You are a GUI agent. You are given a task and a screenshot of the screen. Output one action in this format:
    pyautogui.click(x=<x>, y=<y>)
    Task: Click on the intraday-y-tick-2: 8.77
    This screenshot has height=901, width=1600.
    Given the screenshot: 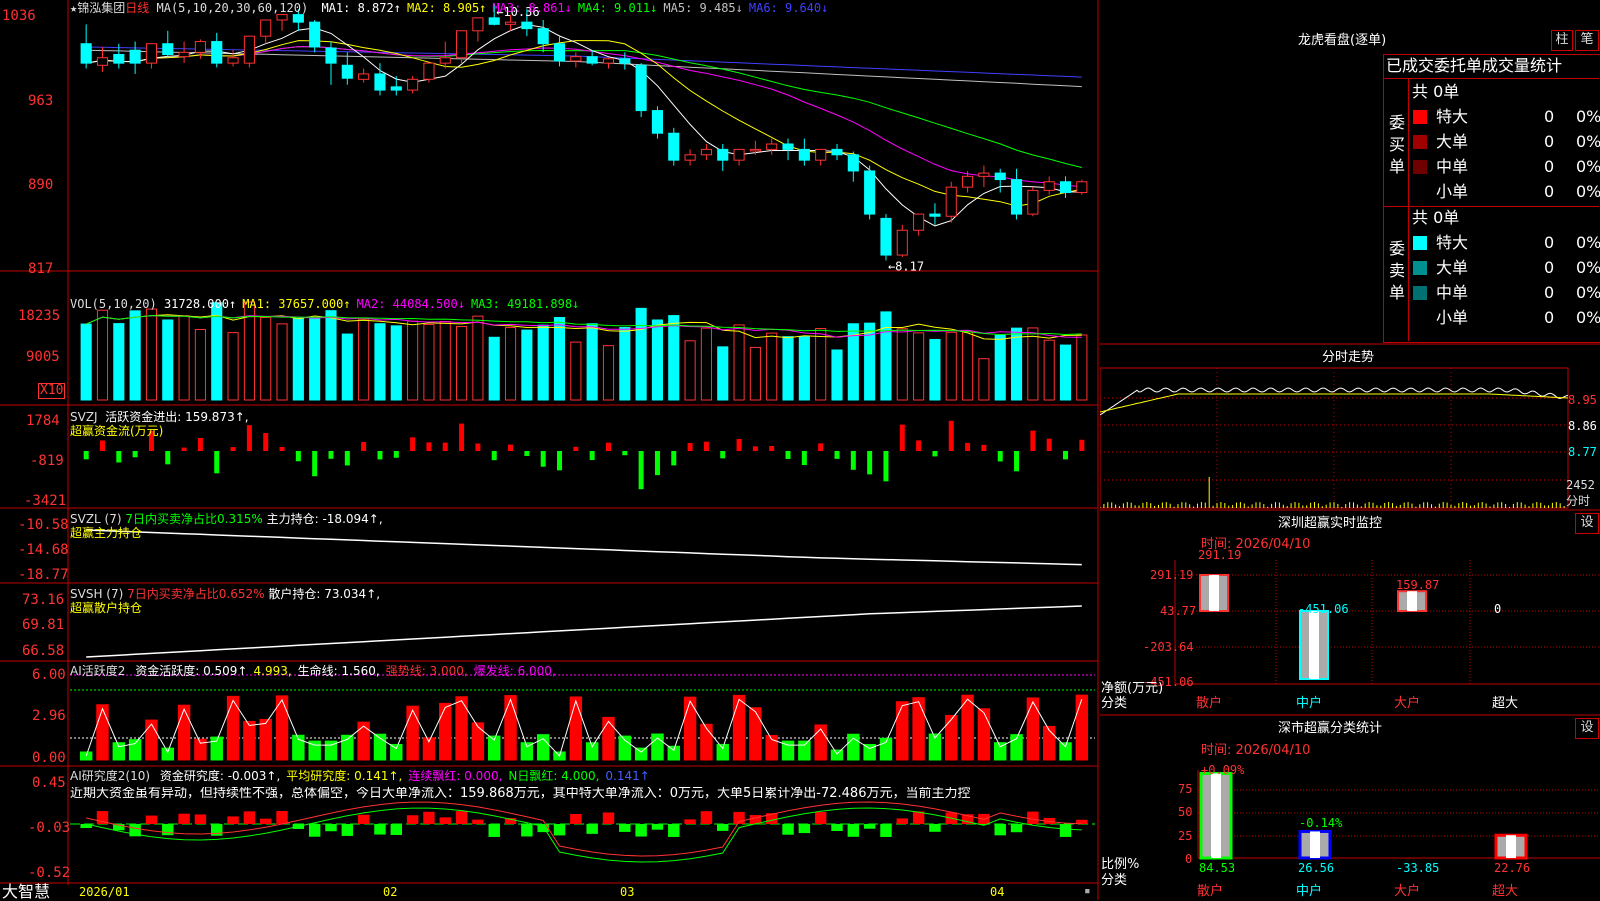 What is the action you would take?
    pyautogui.click(x=1582, y=452)
    